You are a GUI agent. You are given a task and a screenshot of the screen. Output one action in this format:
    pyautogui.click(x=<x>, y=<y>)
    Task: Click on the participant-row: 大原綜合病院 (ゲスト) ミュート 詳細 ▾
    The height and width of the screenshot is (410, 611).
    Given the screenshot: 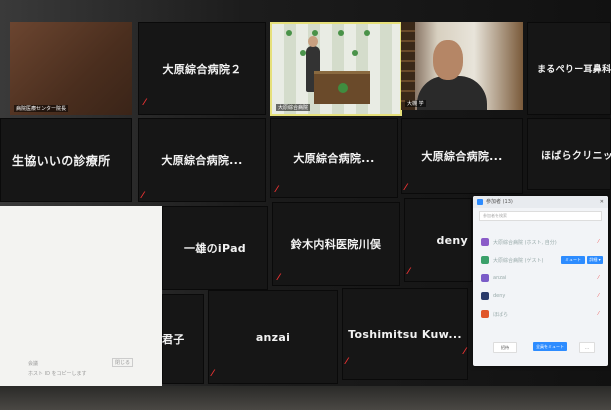 What is the action you would take?
    pyautogui.click(x=541, y=261)
    